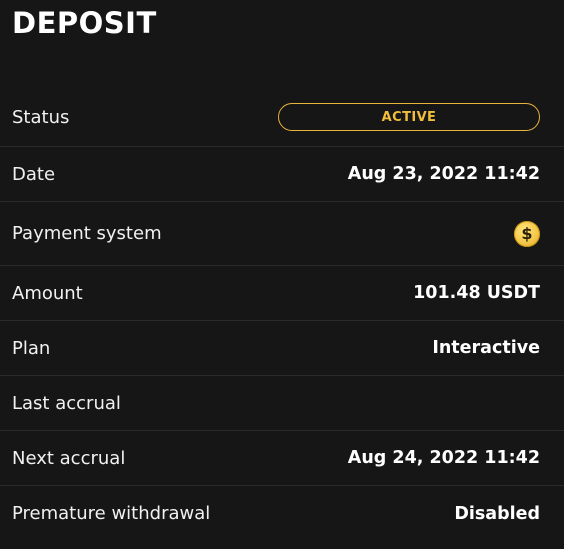 The height and width of the screenshot is (549, 564). I want to click on plan-label: Plan, so click(31, 348).